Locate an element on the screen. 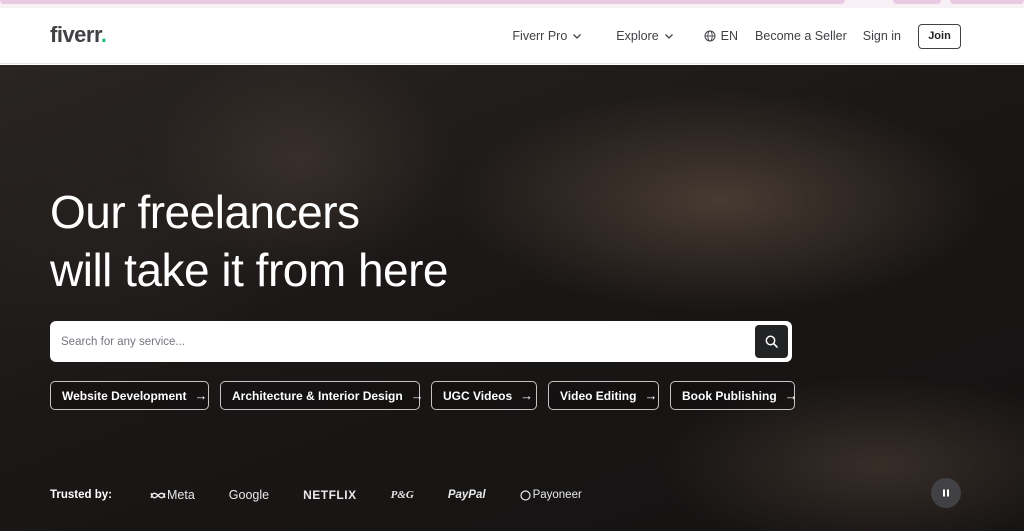 The height and width of the screenshot is (531, 1024). promo-bar is located at coordinates (422, 2).